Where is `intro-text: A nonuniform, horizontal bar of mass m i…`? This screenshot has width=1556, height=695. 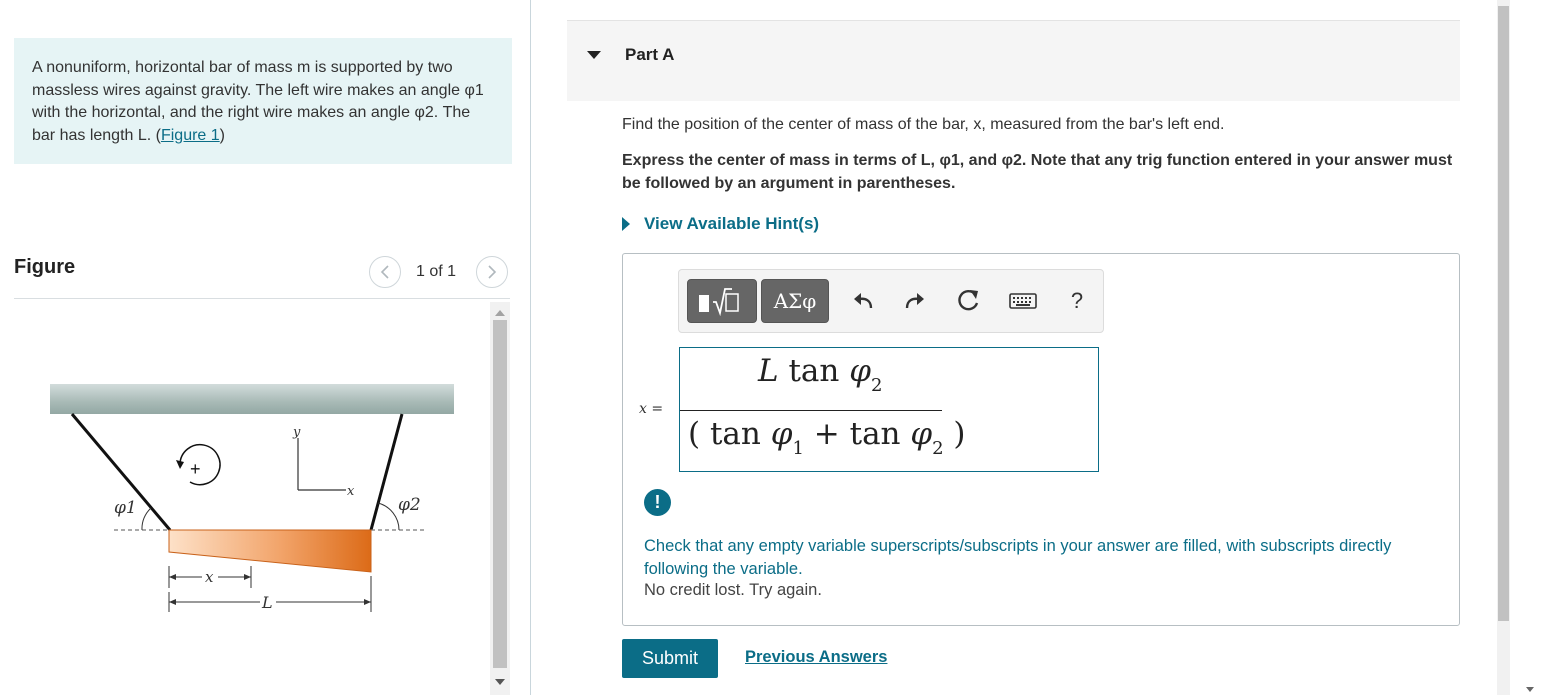
intro-text: A nonuniform, horizontal bar of mass m i… is located at coordinates (258, 101).